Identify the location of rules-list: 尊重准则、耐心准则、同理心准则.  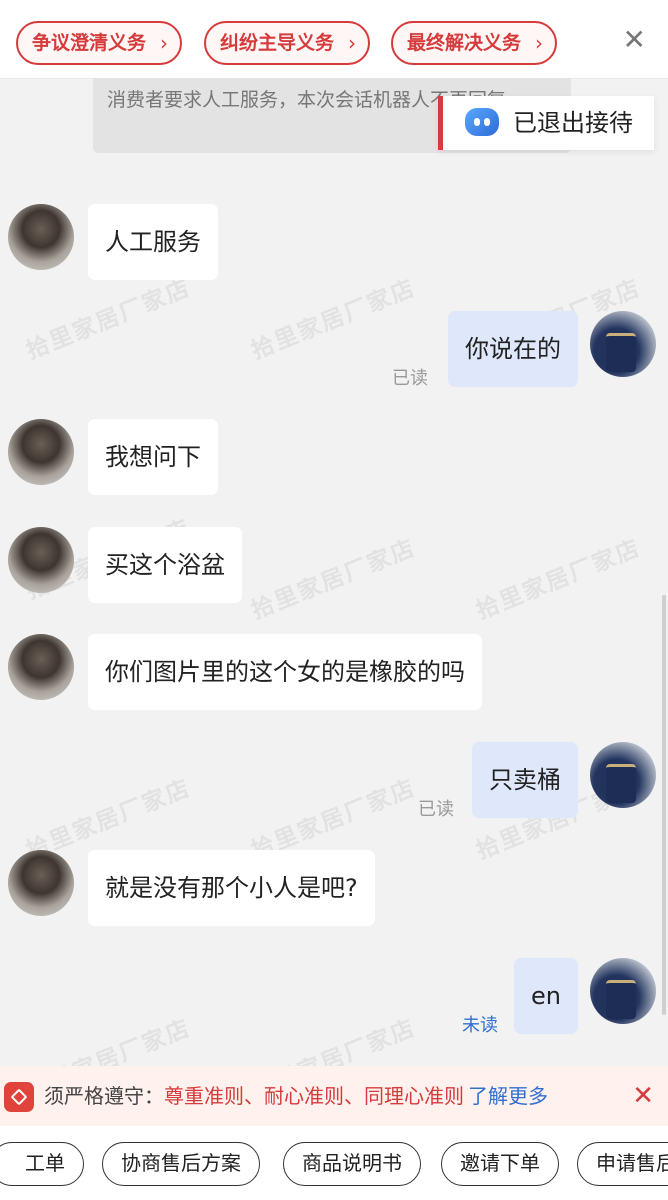
(314, 1096).